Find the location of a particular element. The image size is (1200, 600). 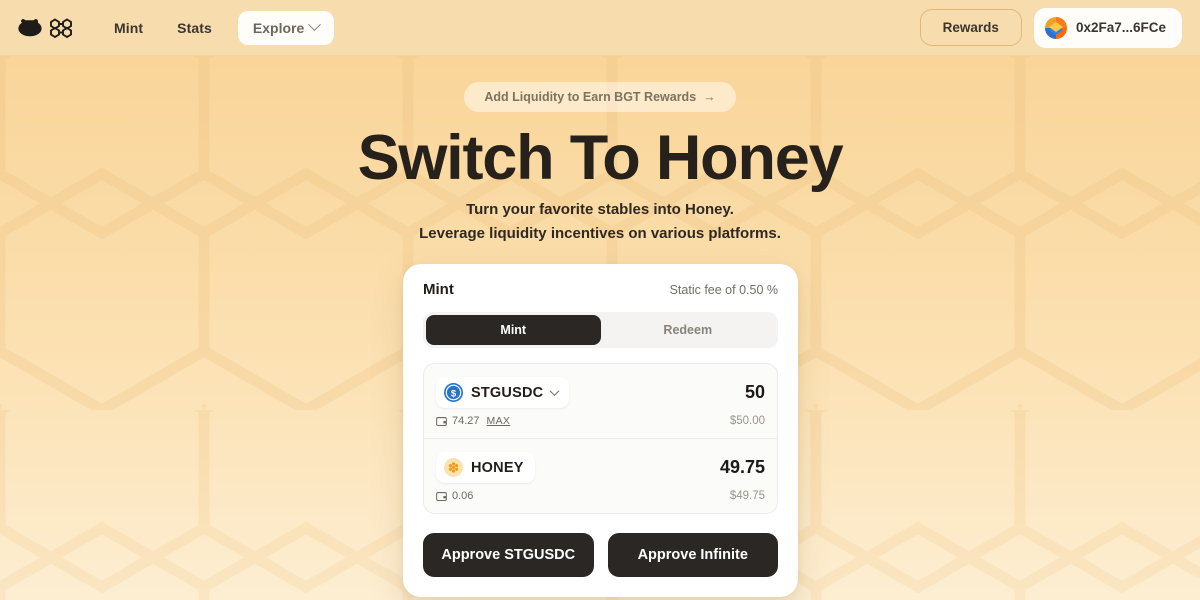

primary-nav: Mint Stats Explore is located at coordinates (217, 27).